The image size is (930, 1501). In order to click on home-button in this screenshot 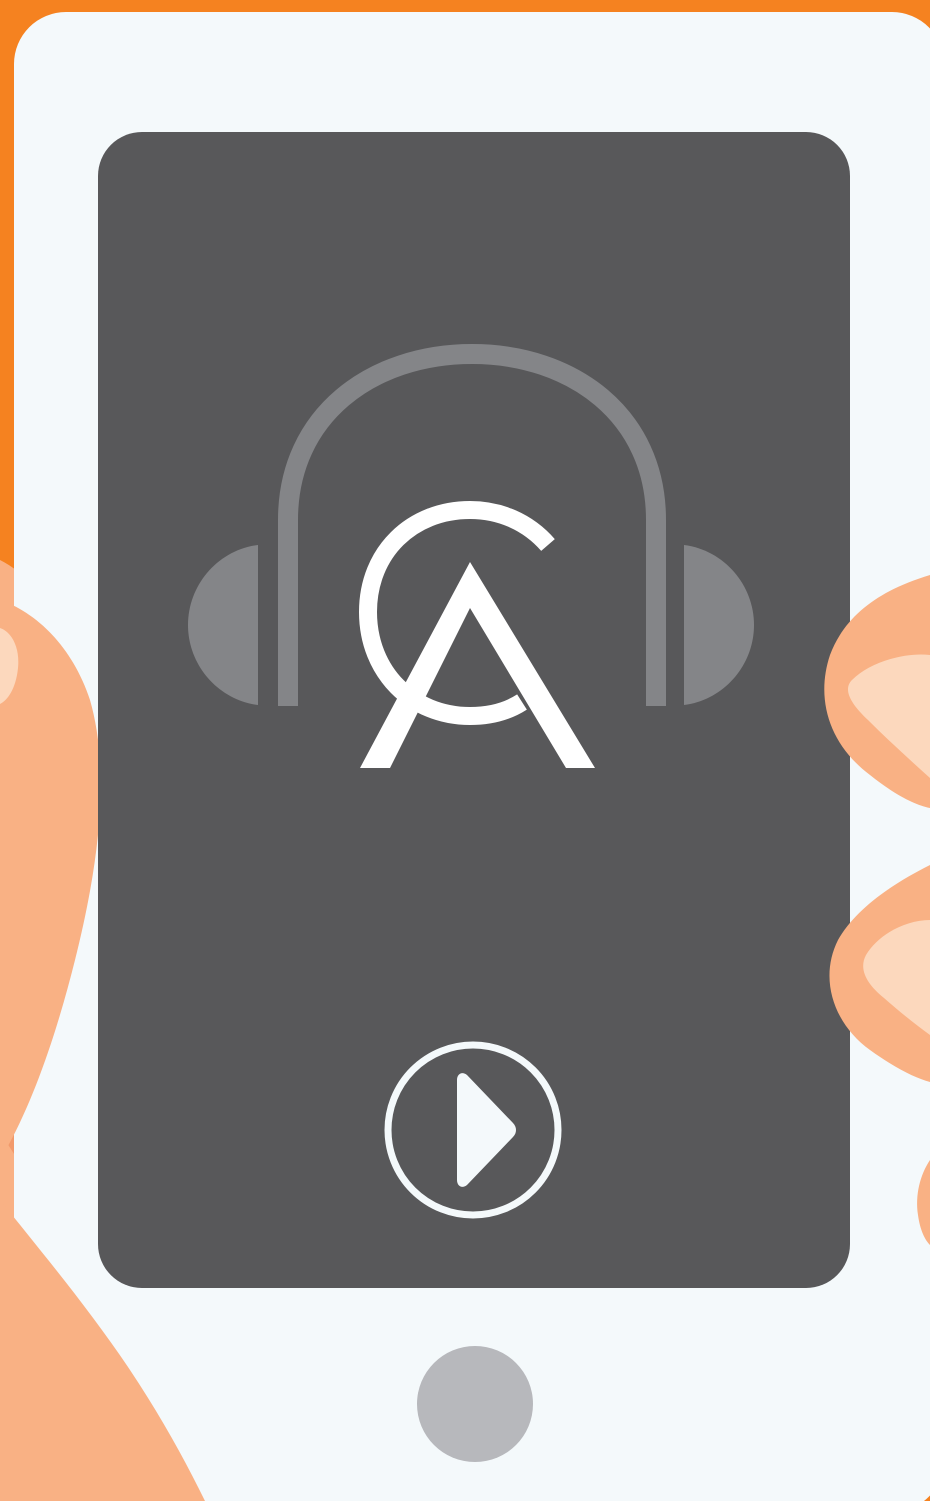, I will do `click(475, 1404)`.